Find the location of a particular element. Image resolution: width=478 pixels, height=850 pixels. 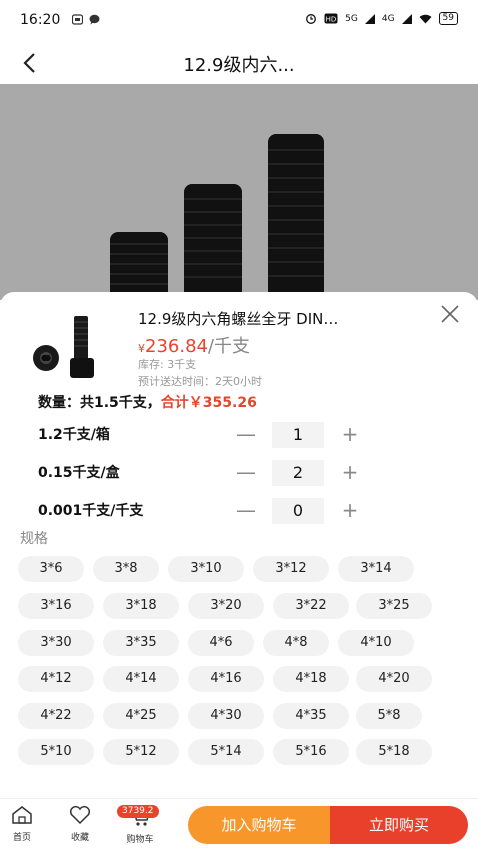

quantity-label: 0.15千支/盒 is located at coordinates (79, 473).